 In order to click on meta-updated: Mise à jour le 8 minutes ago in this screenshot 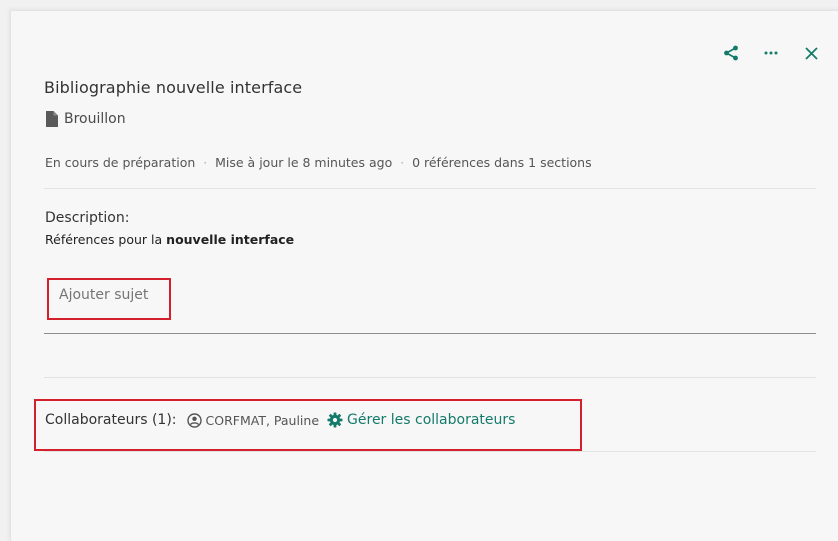, I will do `click(304, 162)`.